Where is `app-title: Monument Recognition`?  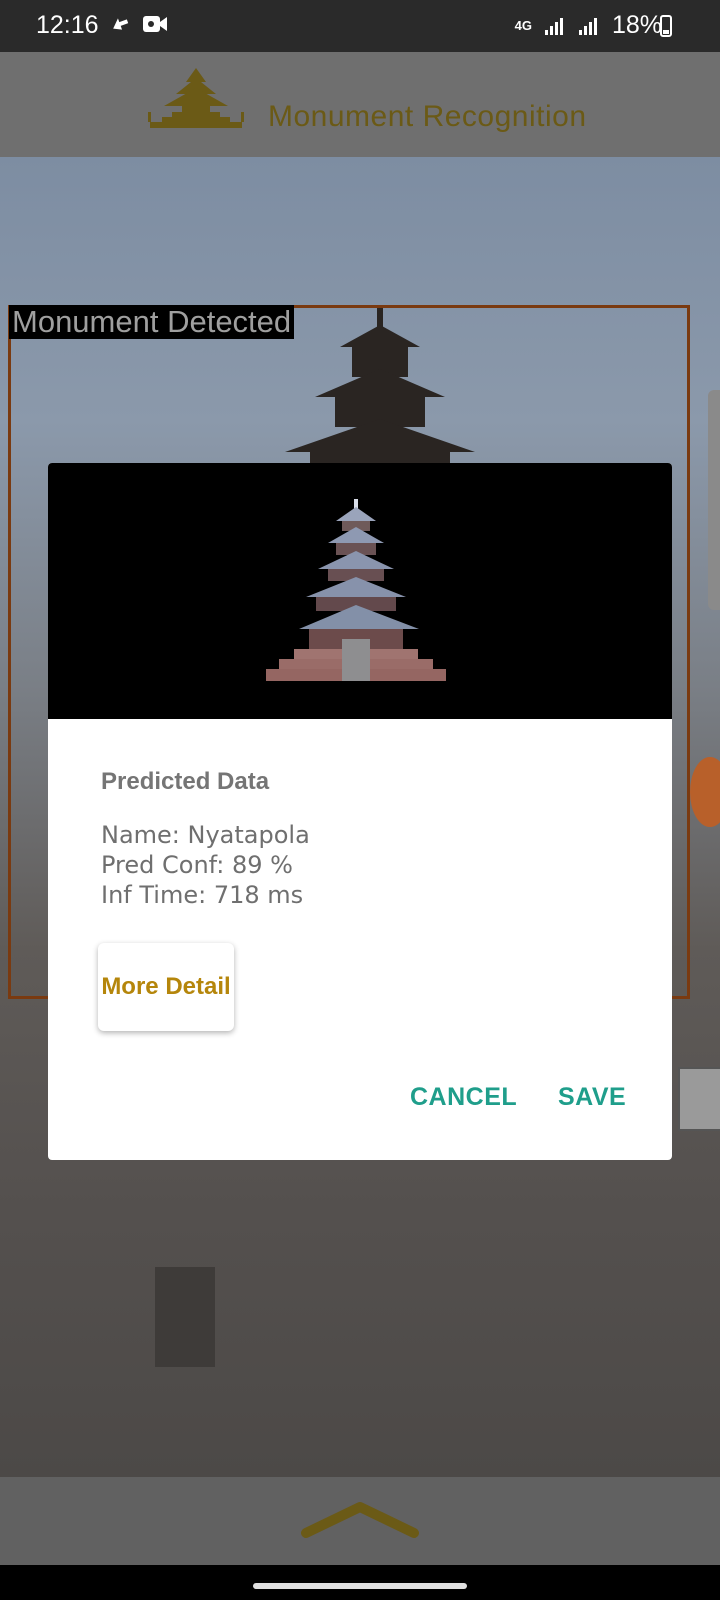 app-title: Monument Recognition is located at coordinates (427, 116).